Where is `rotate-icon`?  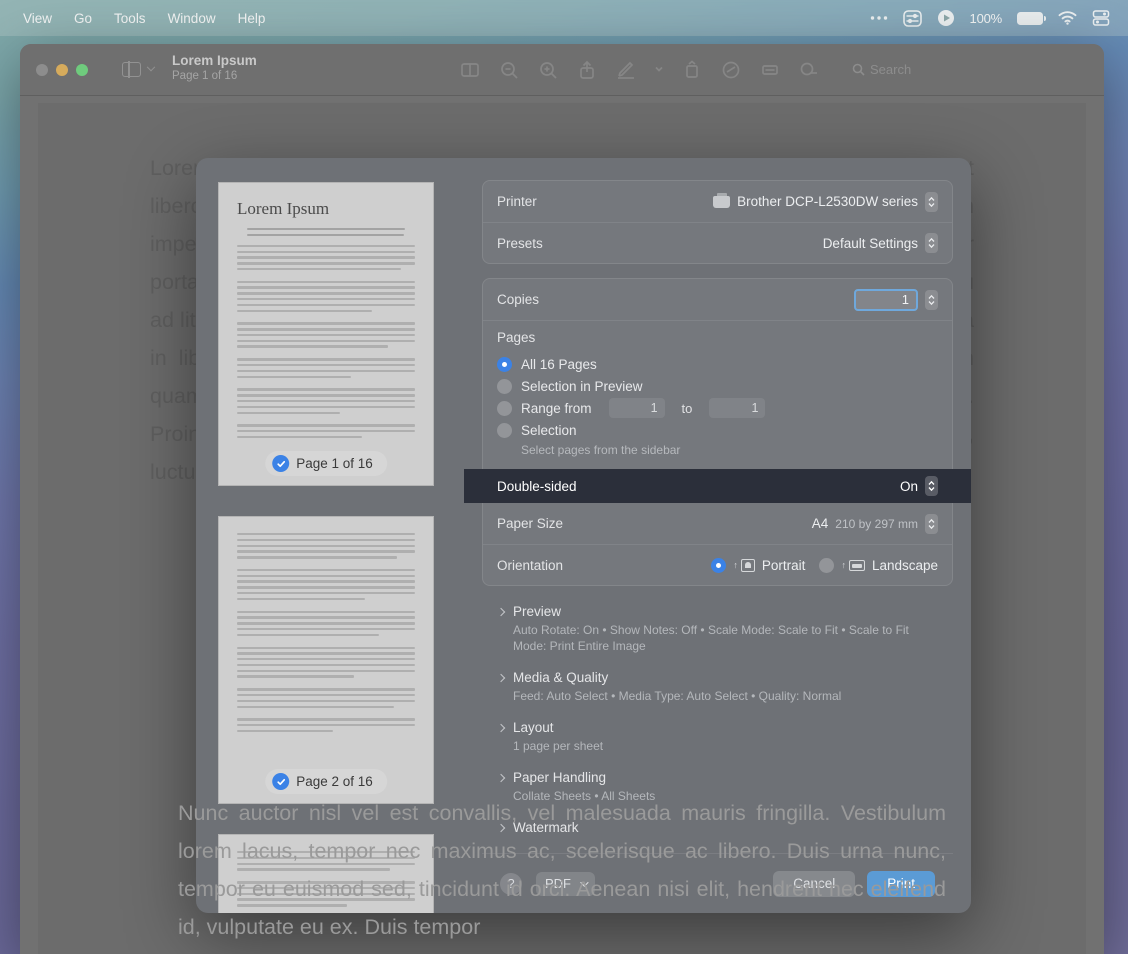
rotate-icon is located at coordinates (692, 70).